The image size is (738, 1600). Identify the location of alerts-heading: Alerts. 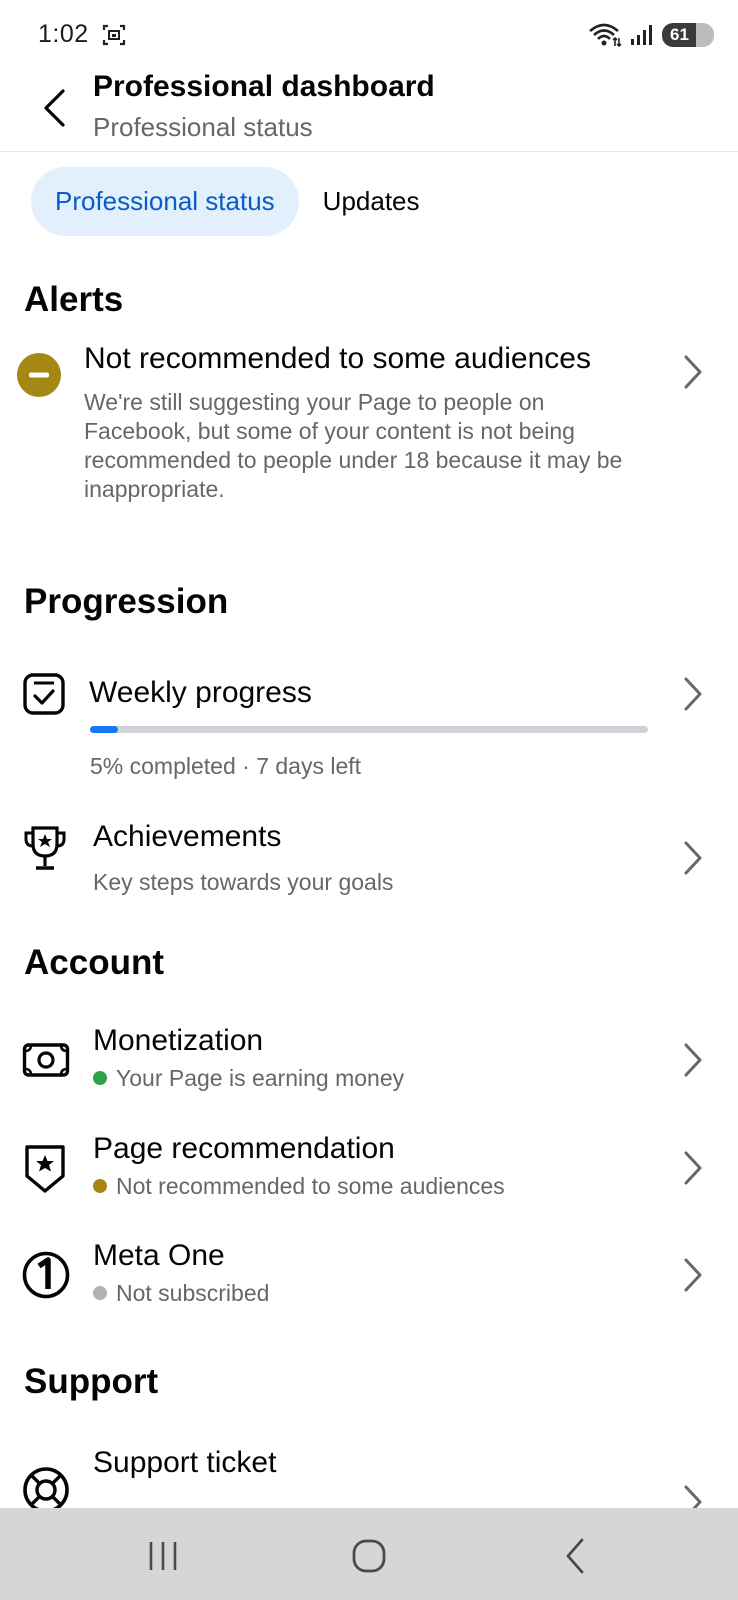
(74, 299).